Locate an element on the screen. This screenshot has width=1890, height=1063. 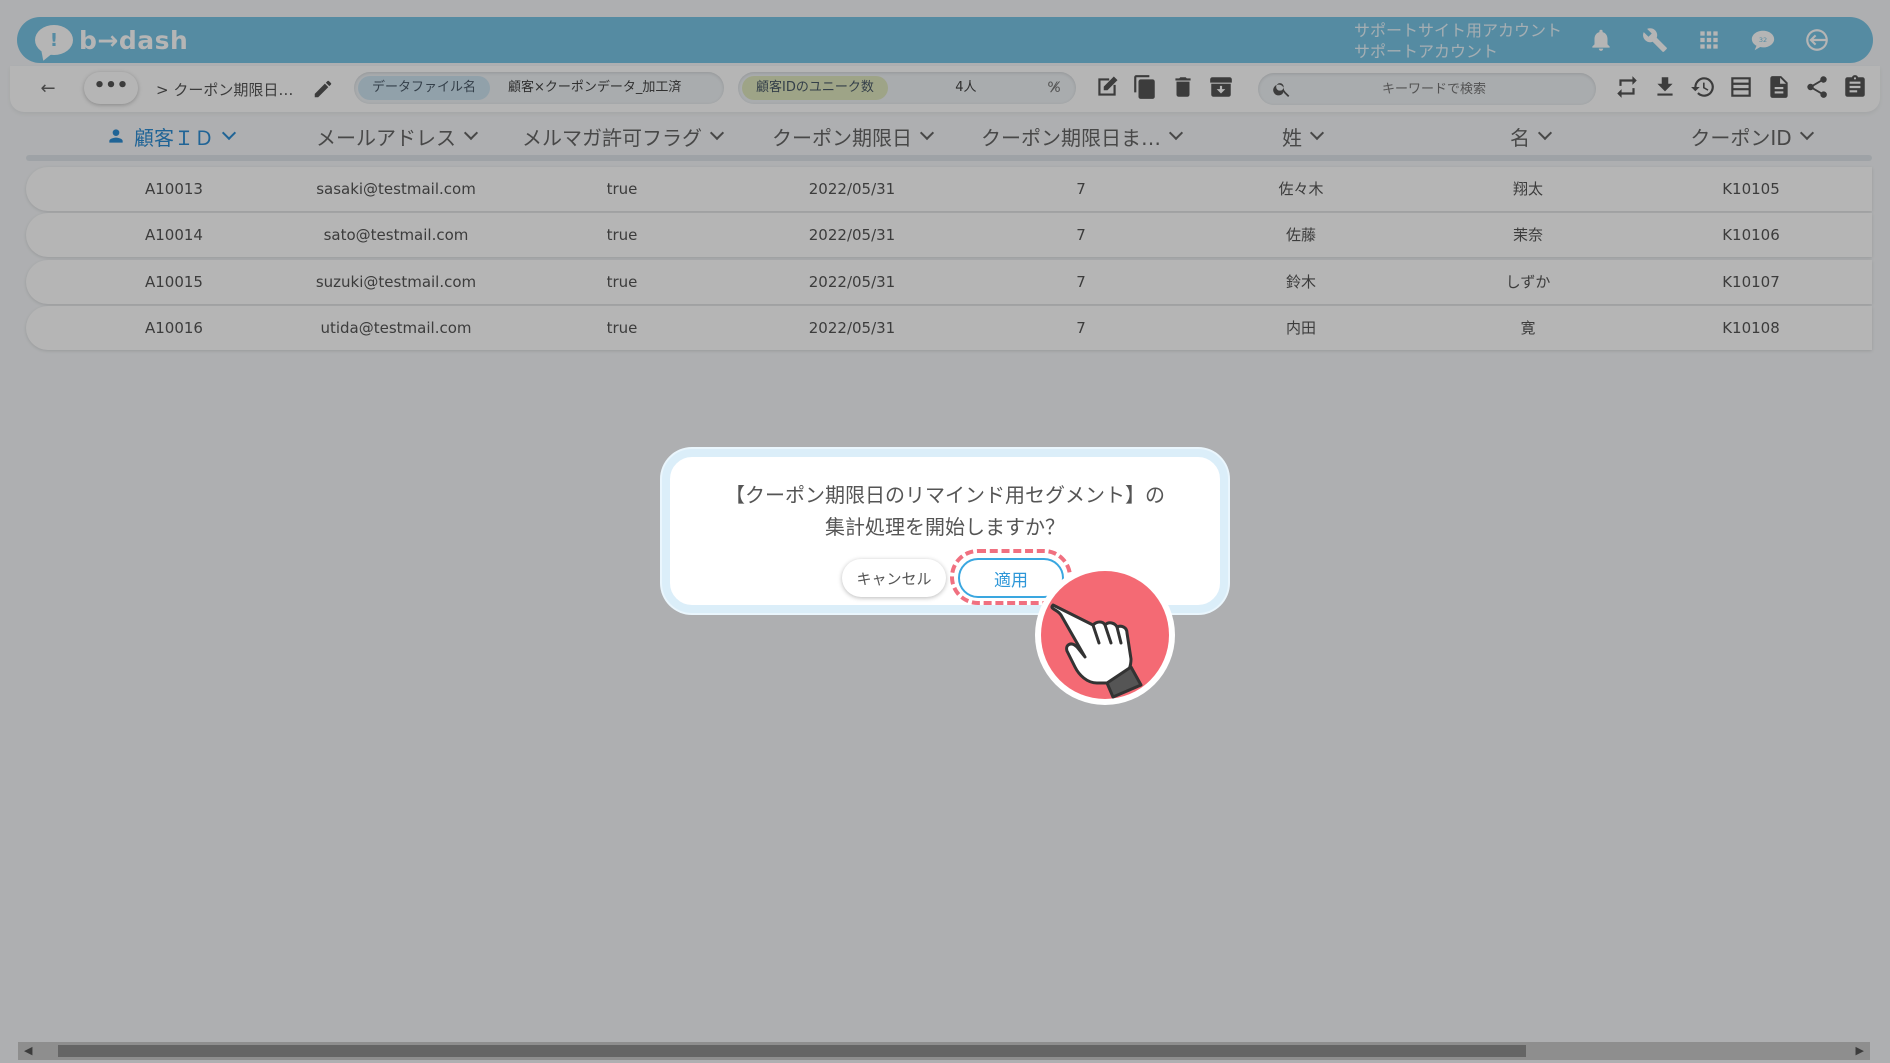
pointing-hand-icon is located at coordinates (1105, 635).